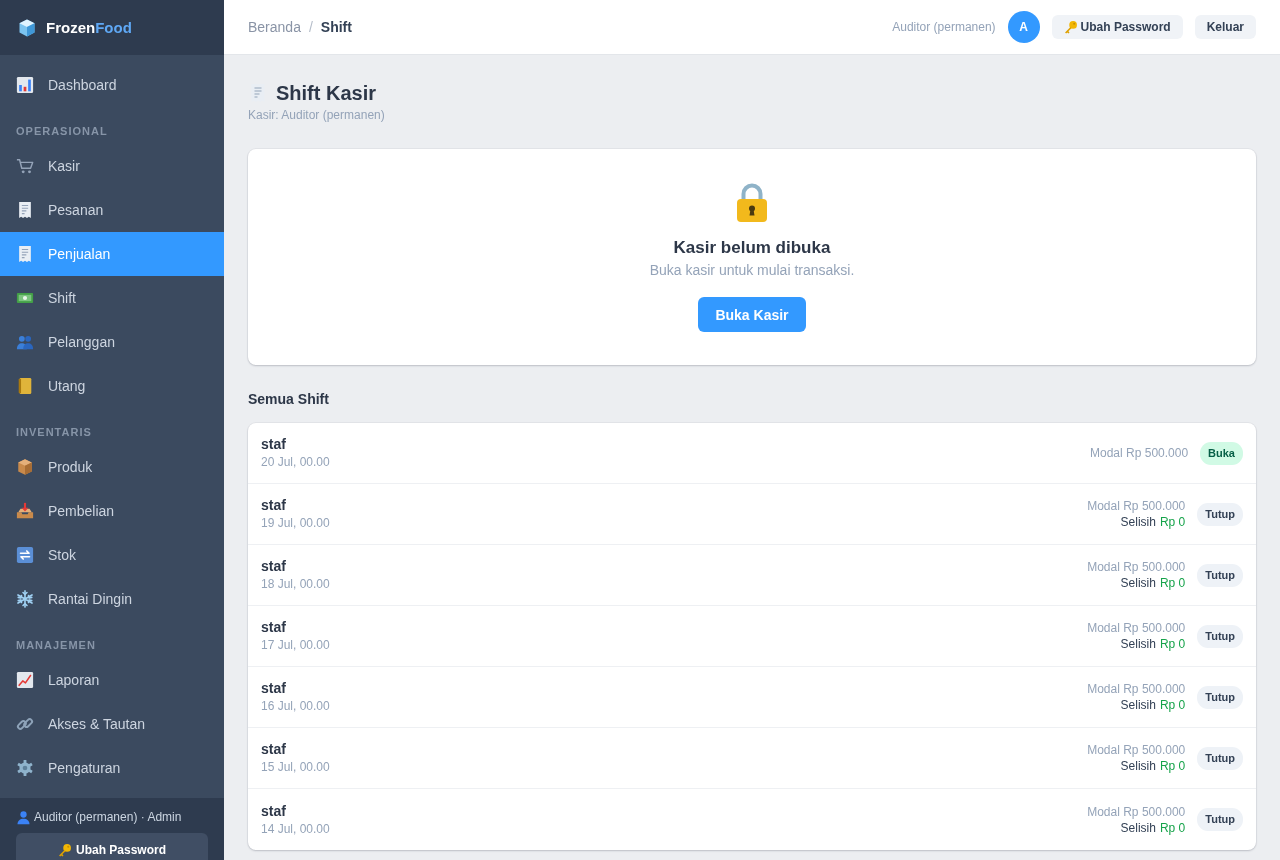 The width and height of the screenshot is (1280, 860). I want to click on user-avatar: A, so click(1023, 27).